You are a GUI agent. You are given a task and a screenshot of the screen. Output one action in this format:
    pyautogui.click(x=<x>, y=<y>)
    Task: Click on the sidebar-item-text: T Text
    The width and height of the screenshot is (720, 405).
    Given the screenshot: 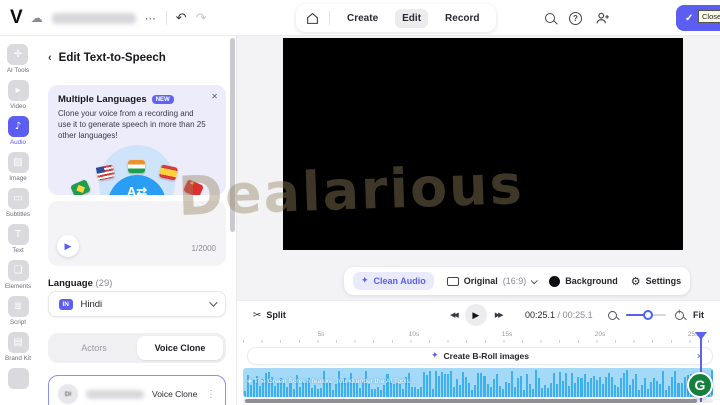 What is the action you would take?
    pyautogui.click(x=18, y=239)
    